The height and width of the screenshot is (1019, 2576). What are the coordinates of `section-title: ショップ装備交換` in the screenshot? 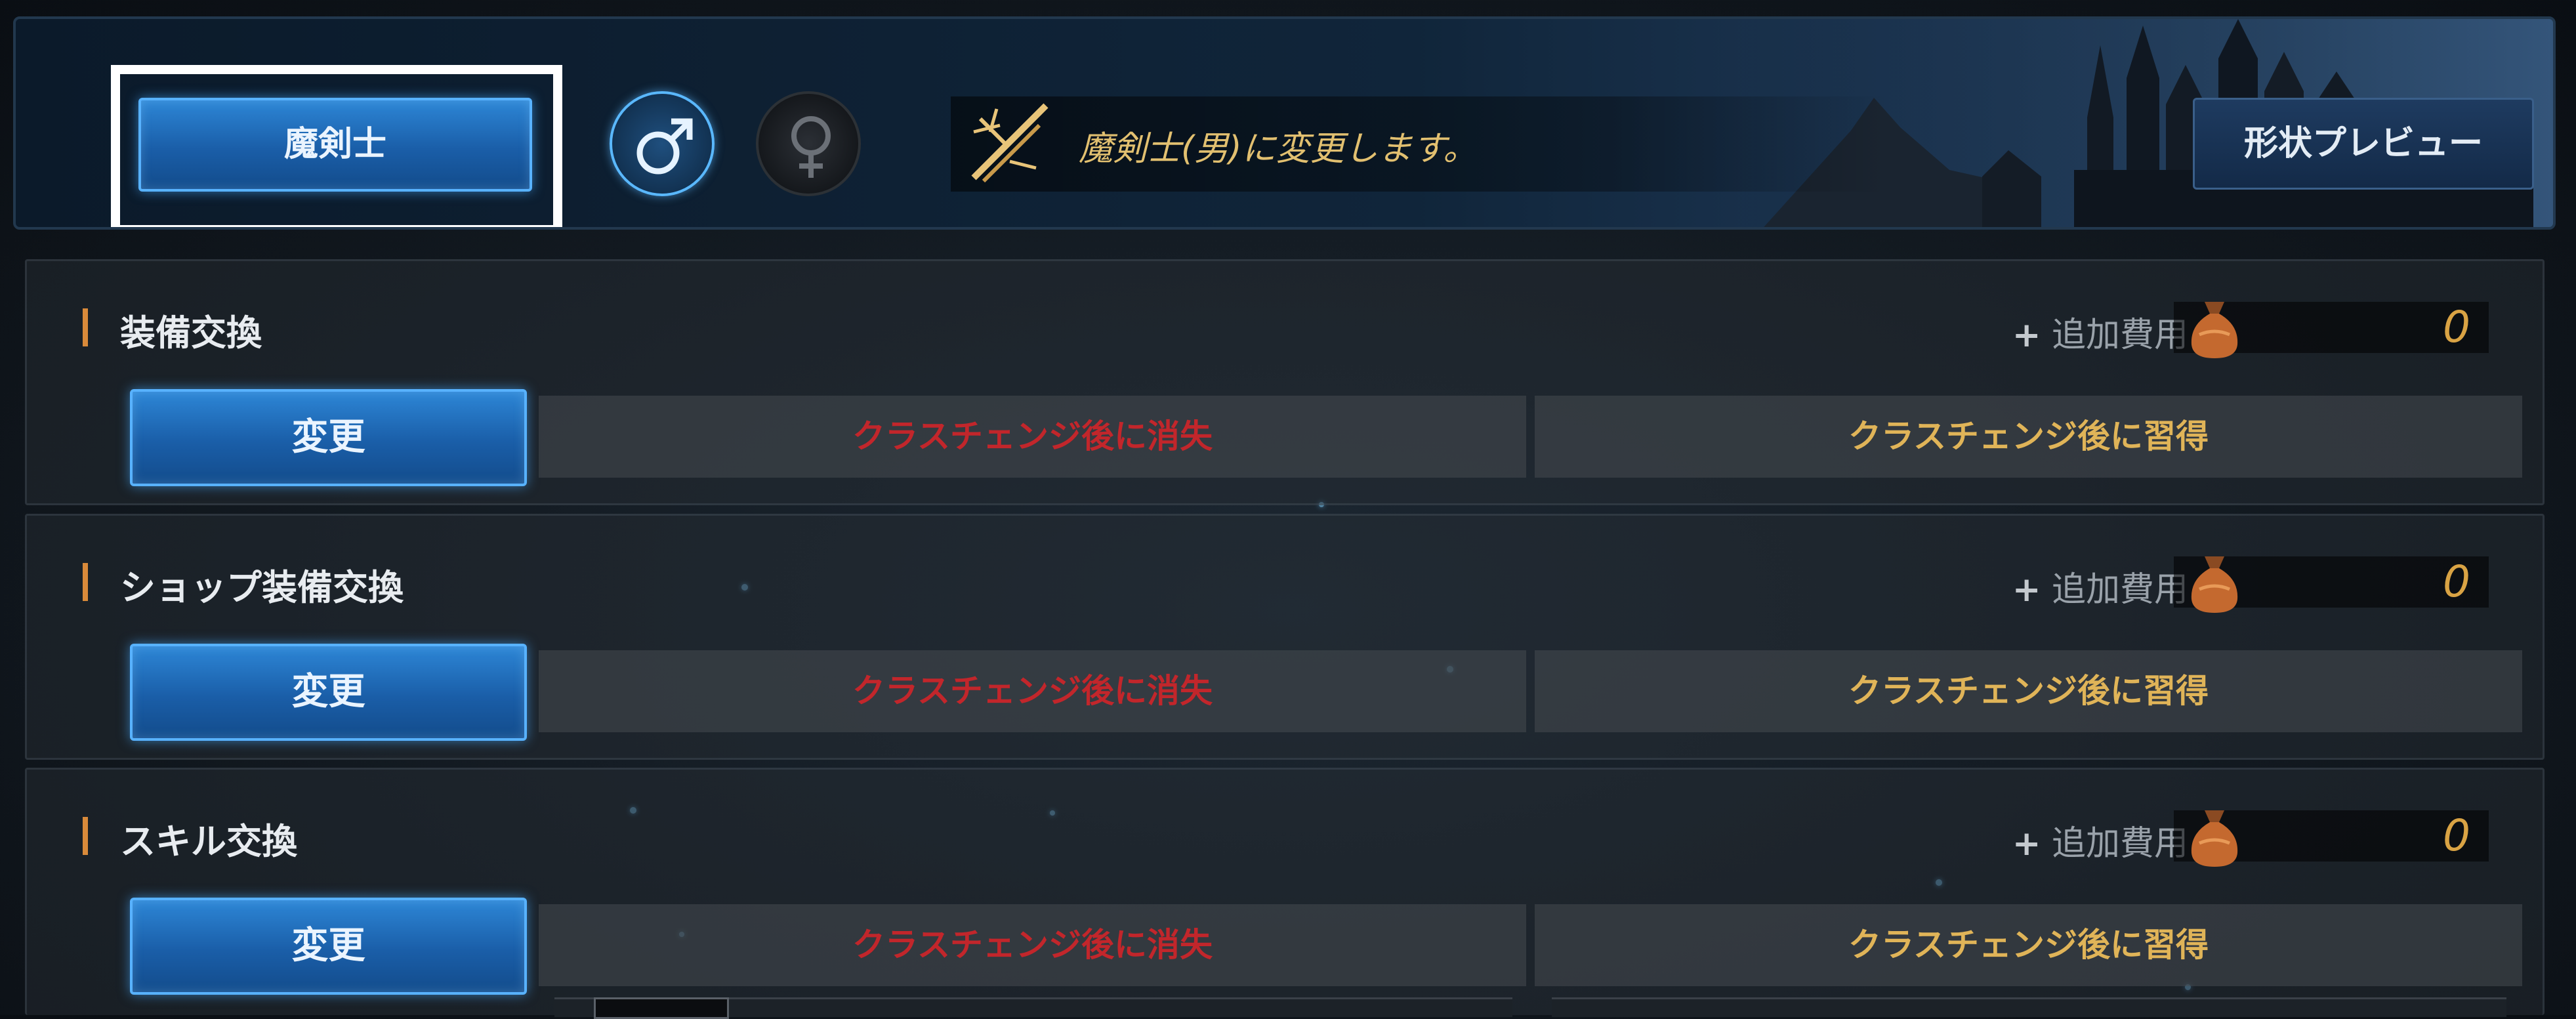 It's located at (262, 587).